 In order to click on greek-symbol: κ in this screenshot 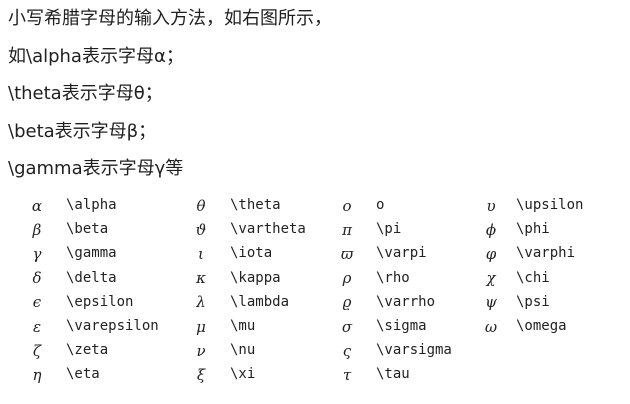, I will do `click(201, 278)`.